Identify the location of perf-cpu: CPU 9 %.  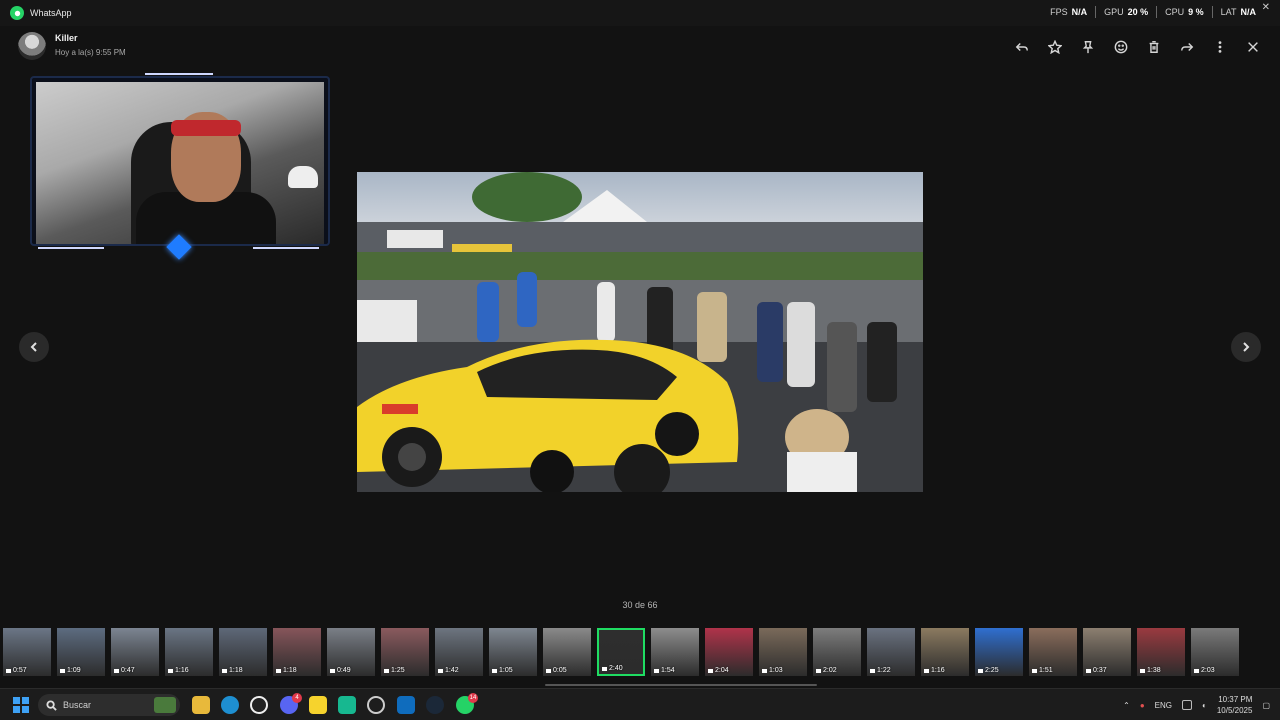
(1184, 12).